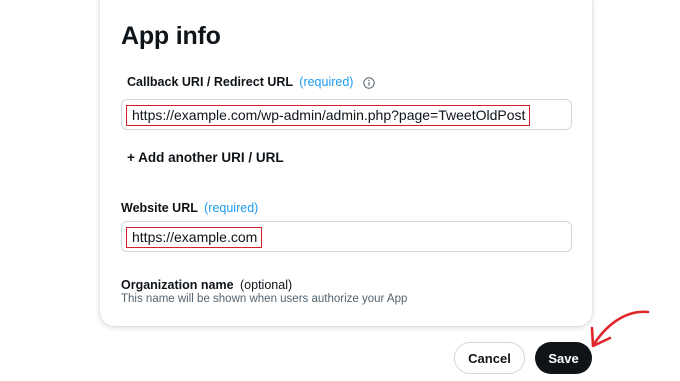 The height and width of the screenshot is (381, 680). I want to click on callback-url-label-text: Callback URI / Redirect URL, so click(210, 82).